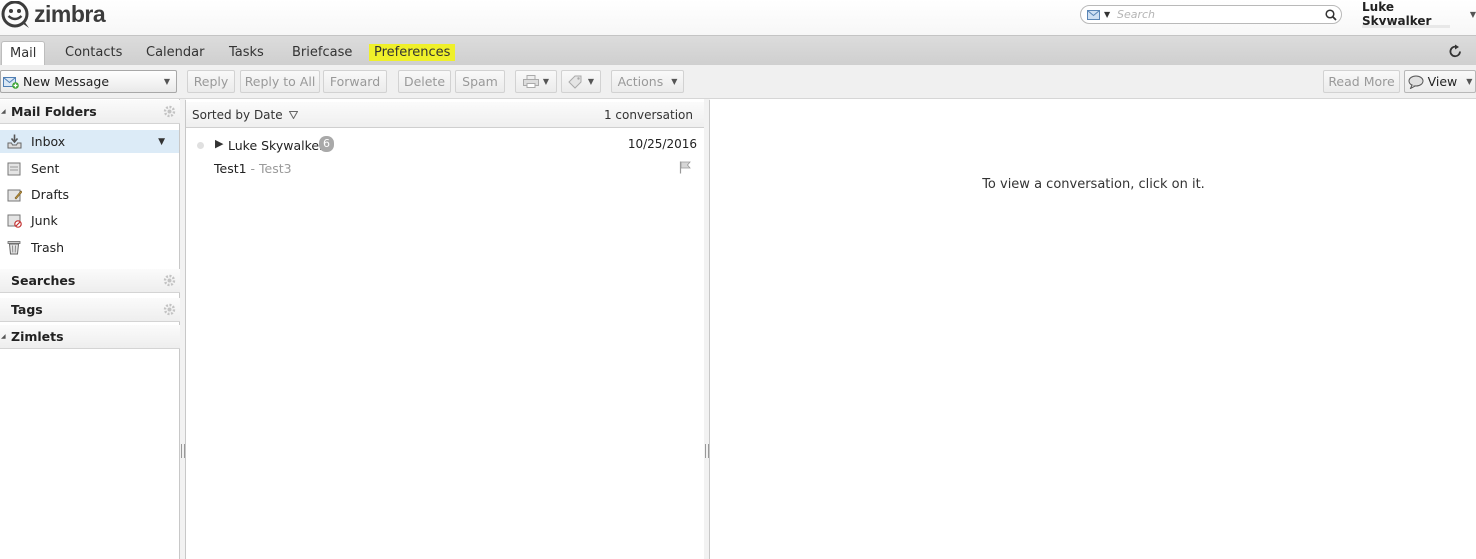  I want to click on tab-preferences: Preferences, so click(412, 53).